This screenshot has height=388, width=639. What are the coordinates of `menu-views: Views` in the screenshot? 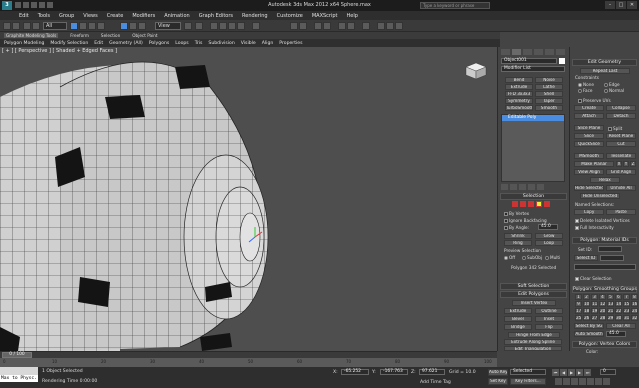 It's located at (90, 16).